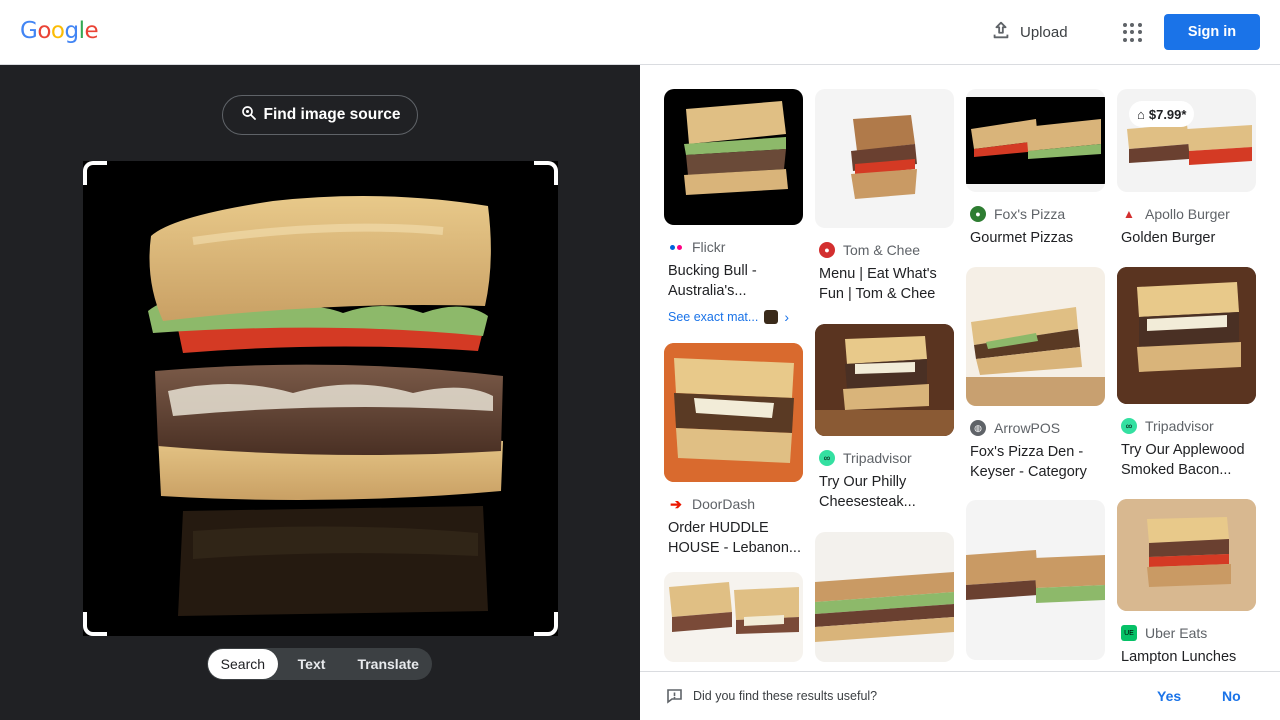 This screenshot has width=1280, height=720. I want to click on mode-translate-tab: Translate, so click(388, 664).